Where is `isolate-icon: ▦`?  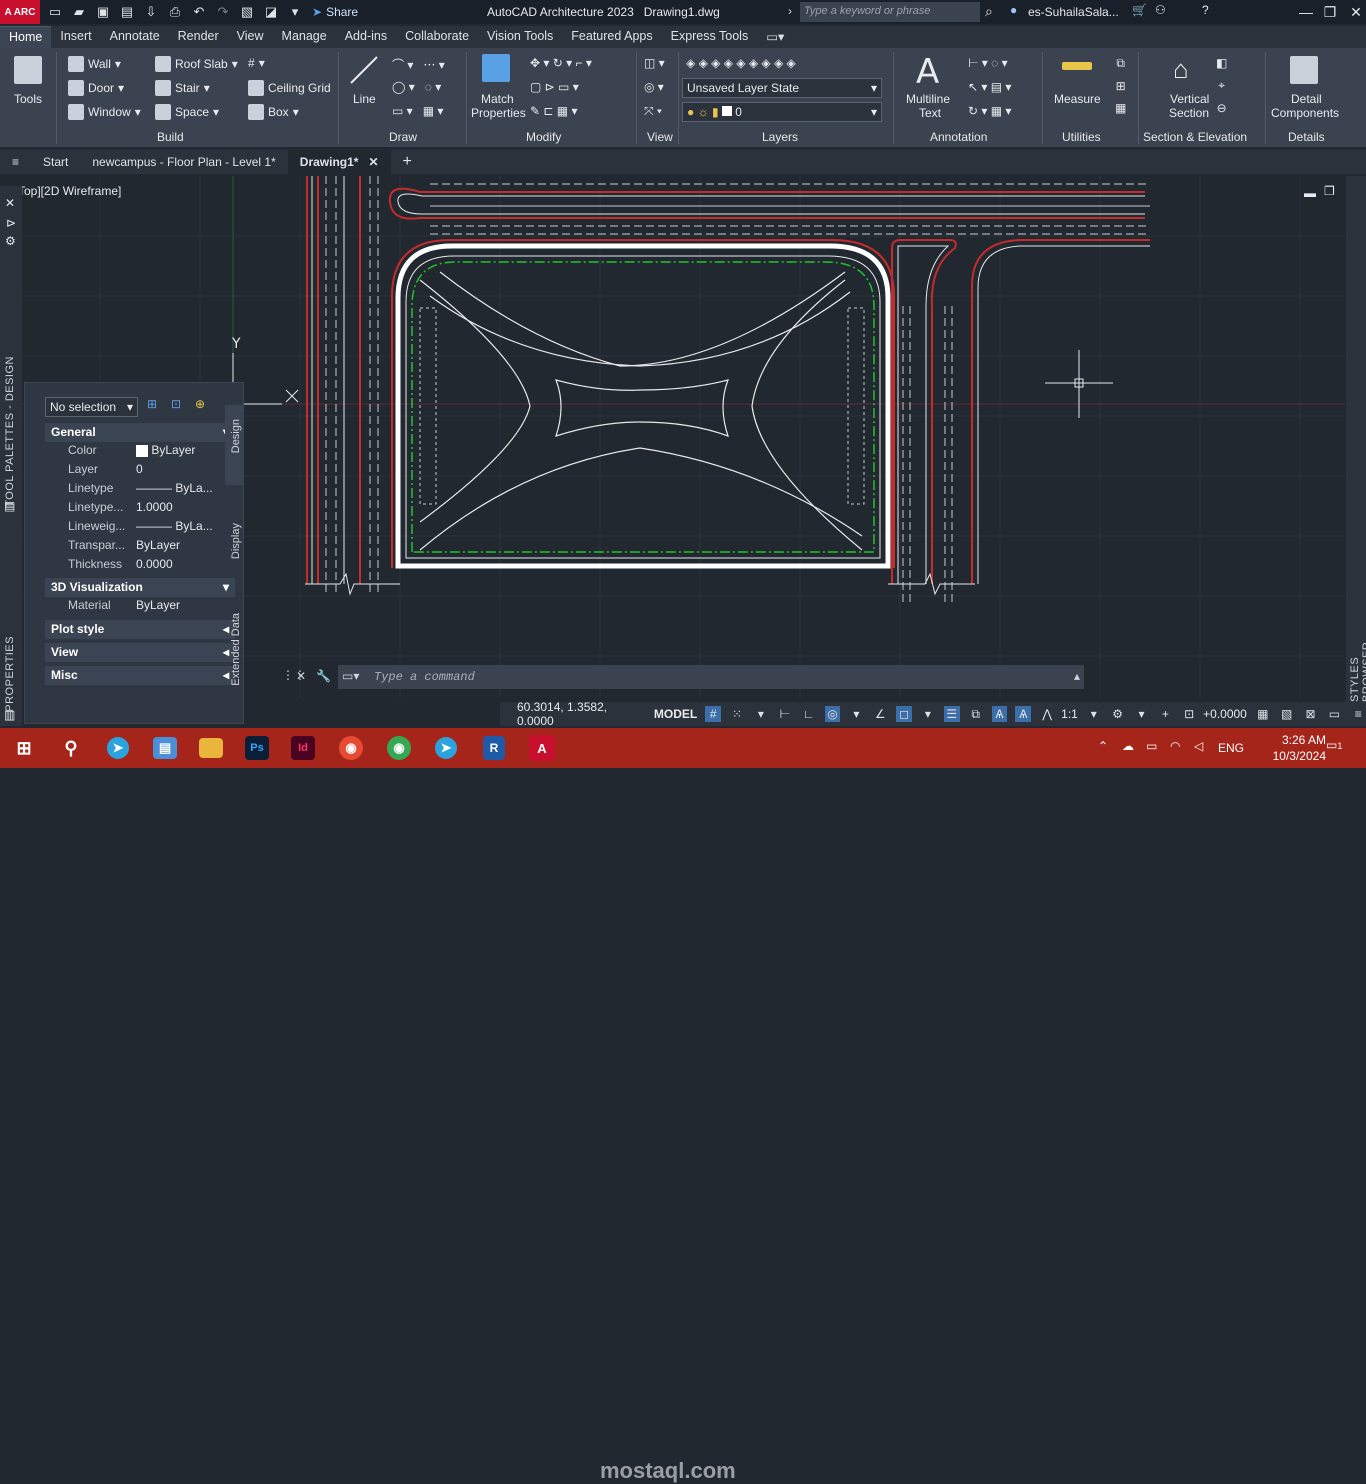 isolate-icon: ▦ is located at coordinates (1263, 714).